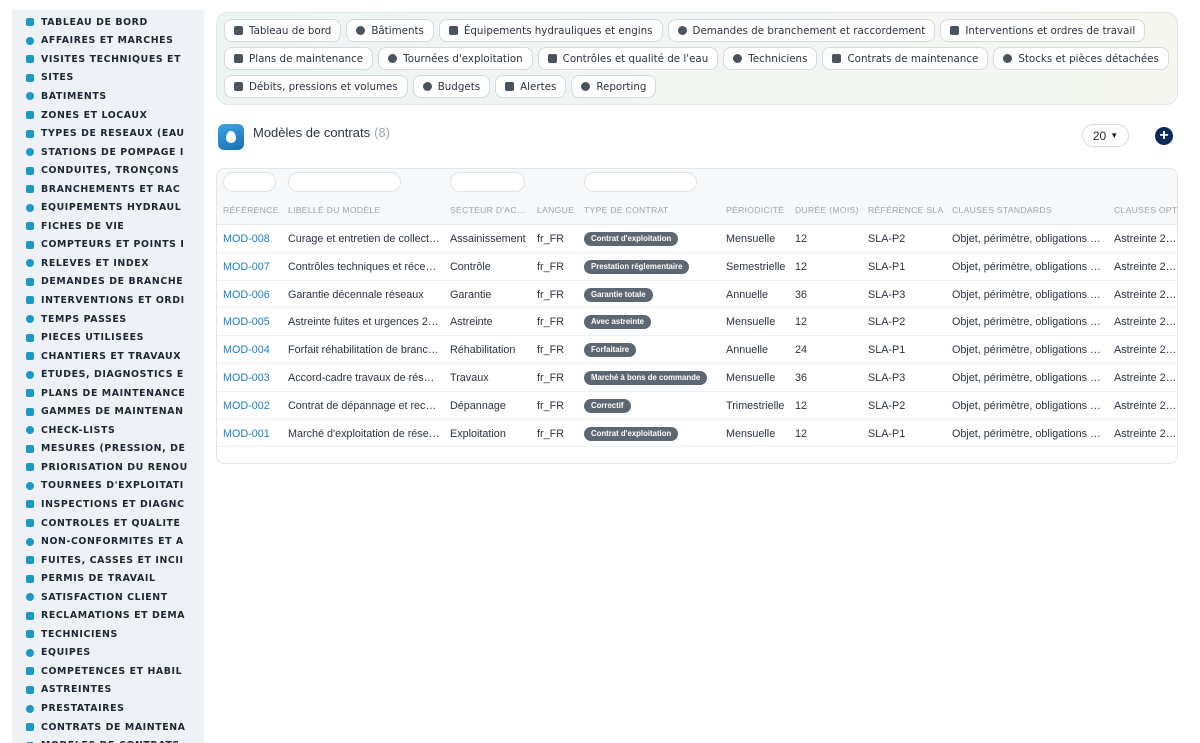 This screenshot has height=743, width=1200. I want to click on cell-sla: SLA-P2, so click(887, 405).